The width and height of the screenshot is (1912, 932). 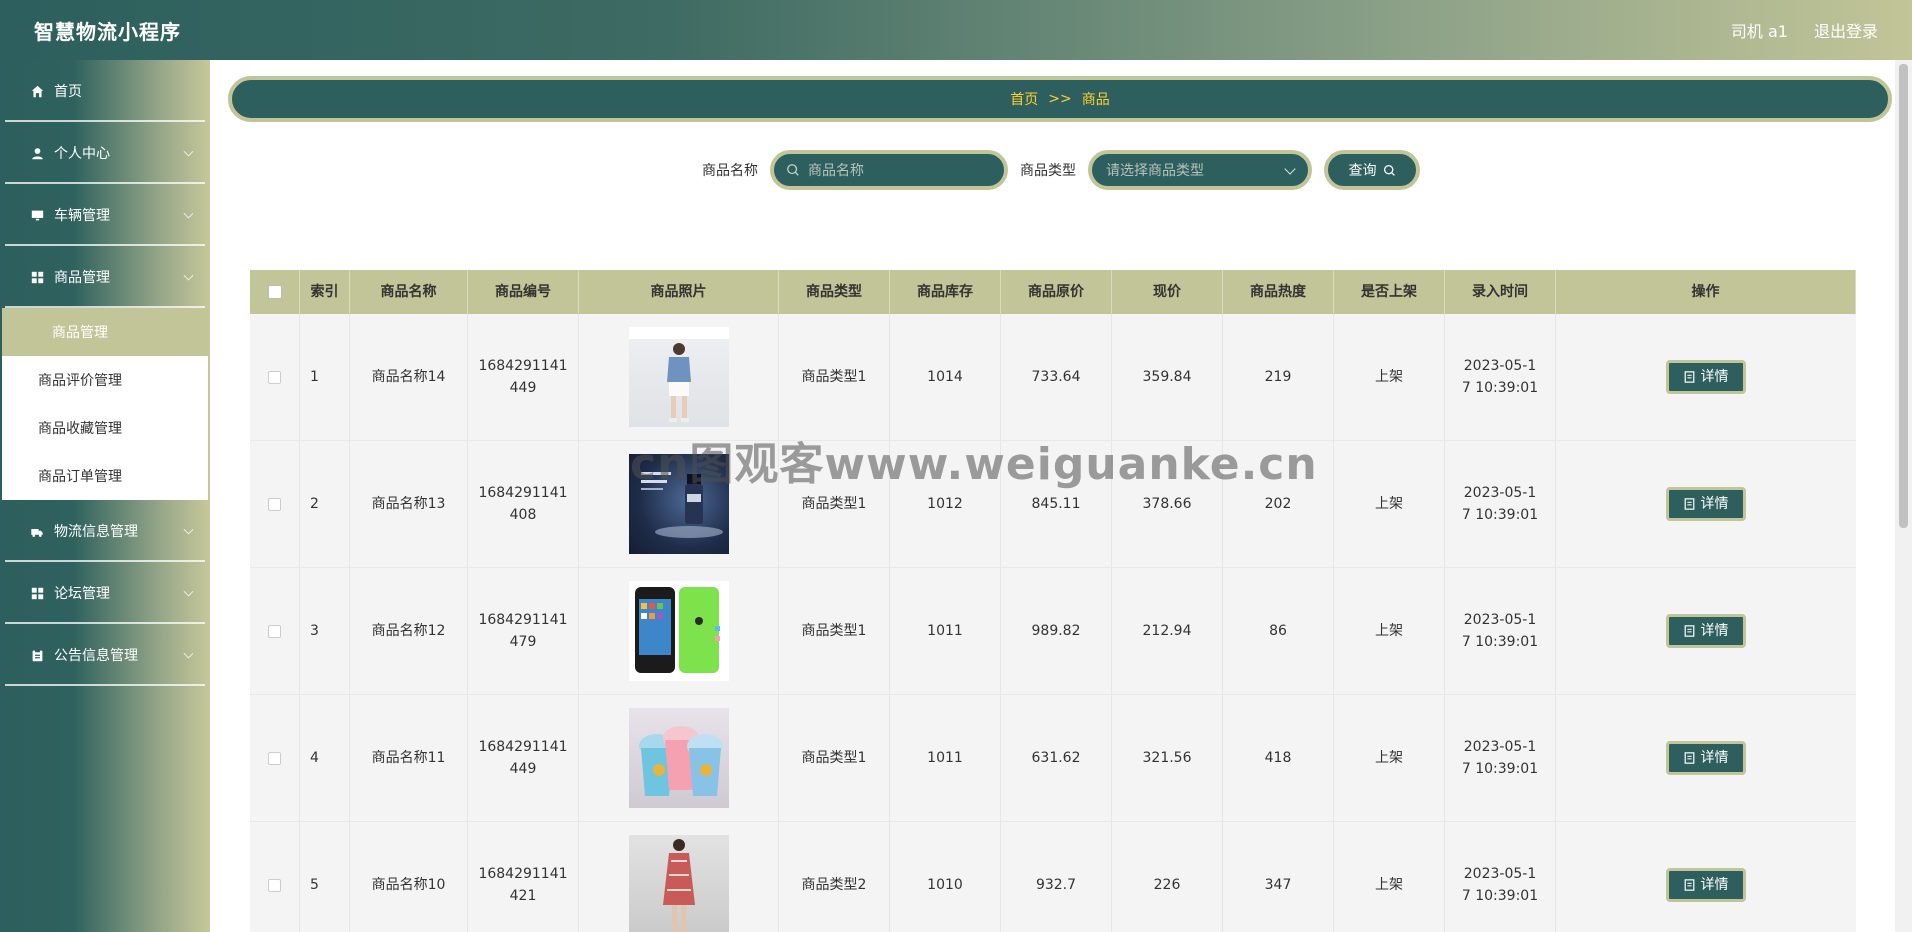 What do you see at coordinates (105, 593) in the screenshot?
I see `sidebar-item-forum: 论坛管理` at bounding box center [105, 593].